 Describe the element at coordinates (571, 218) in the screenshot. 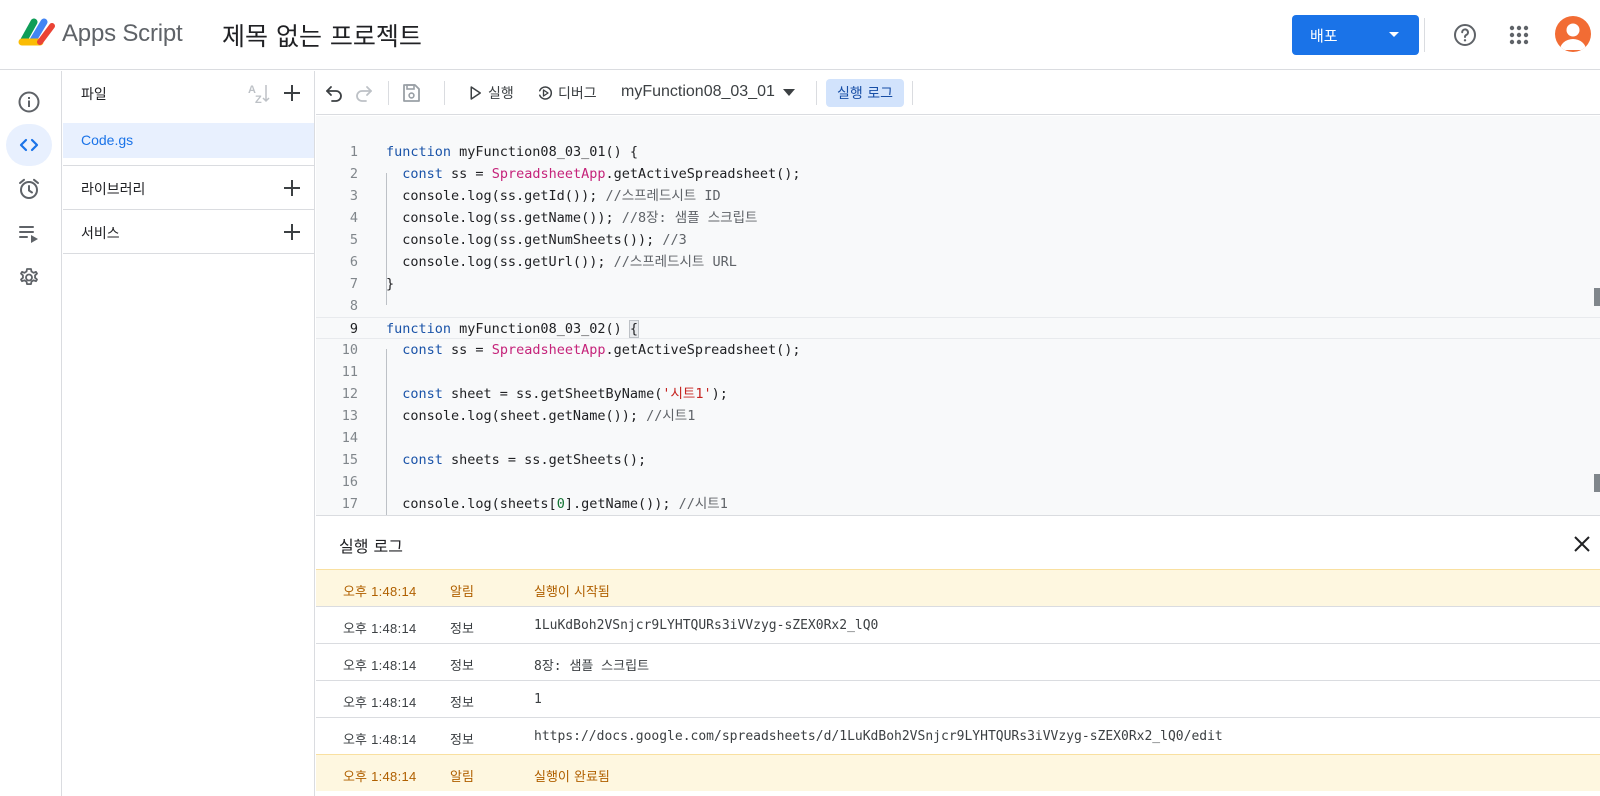

I see `code-text: console.log(ss.getName()); //8장: 샘플 스크립트` at that location.